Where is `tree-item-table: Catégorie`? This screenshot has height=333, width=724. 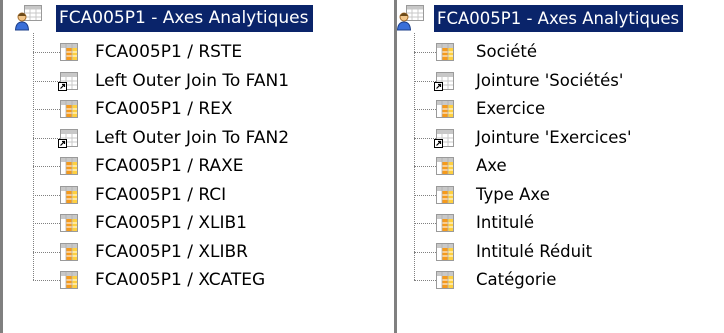
tree-item-table: Catégorie is located at coordinates (516, 280).